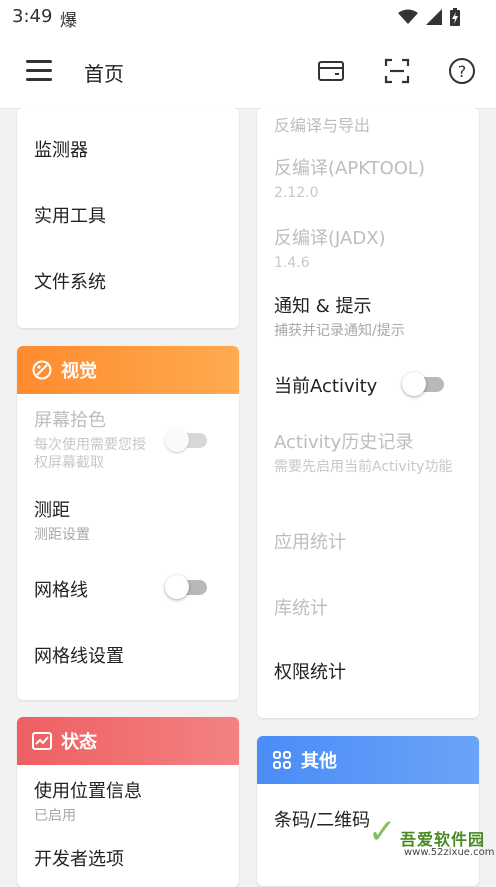  What do you see at coordinates (62, 520) in the screenshot?
I see `ruler-item: 测距 测距设置` at bounding box center [62, 520].